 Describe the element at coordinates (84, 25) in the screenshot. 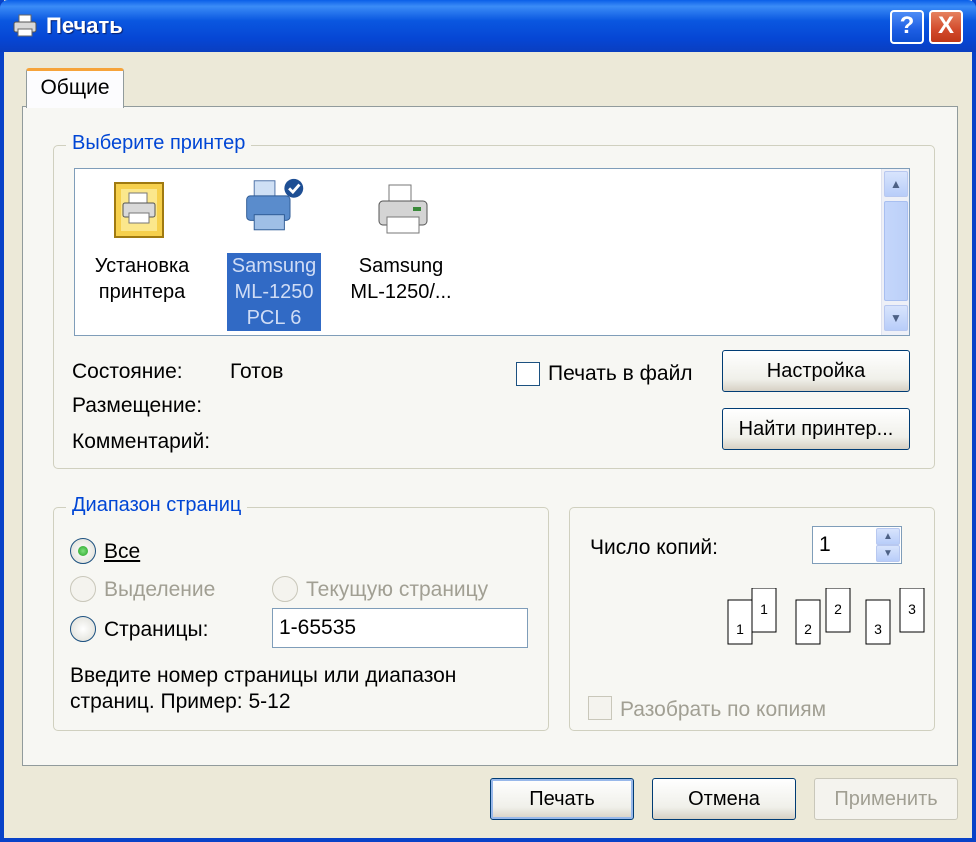

I see `window-title: Печать` at that location.